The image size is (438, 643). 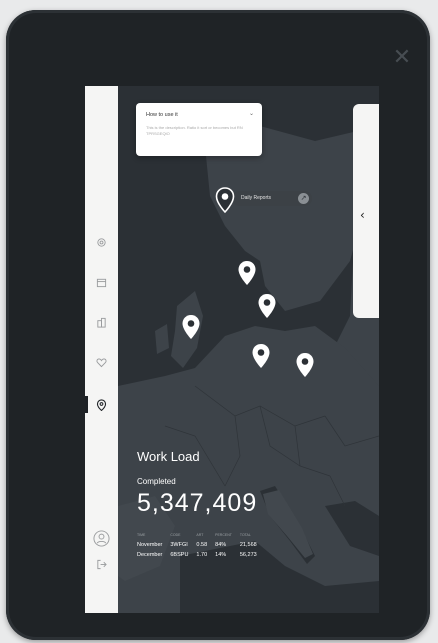 I want to click on table-row: November 3WFGI 0.58 84% 21,568, so click(x=201, y=545).